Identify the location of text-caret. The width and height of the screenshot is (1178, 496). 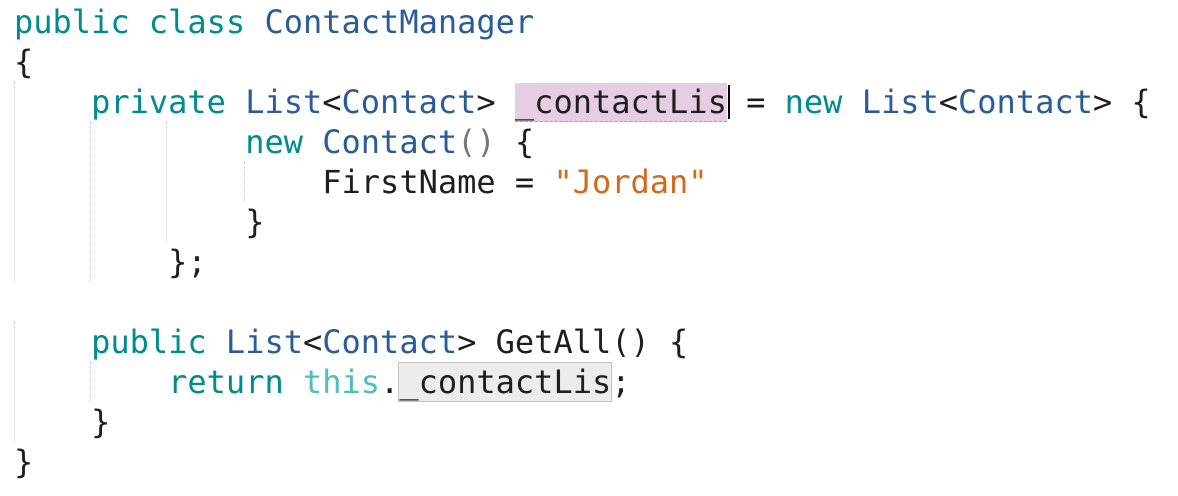
(728, 102).